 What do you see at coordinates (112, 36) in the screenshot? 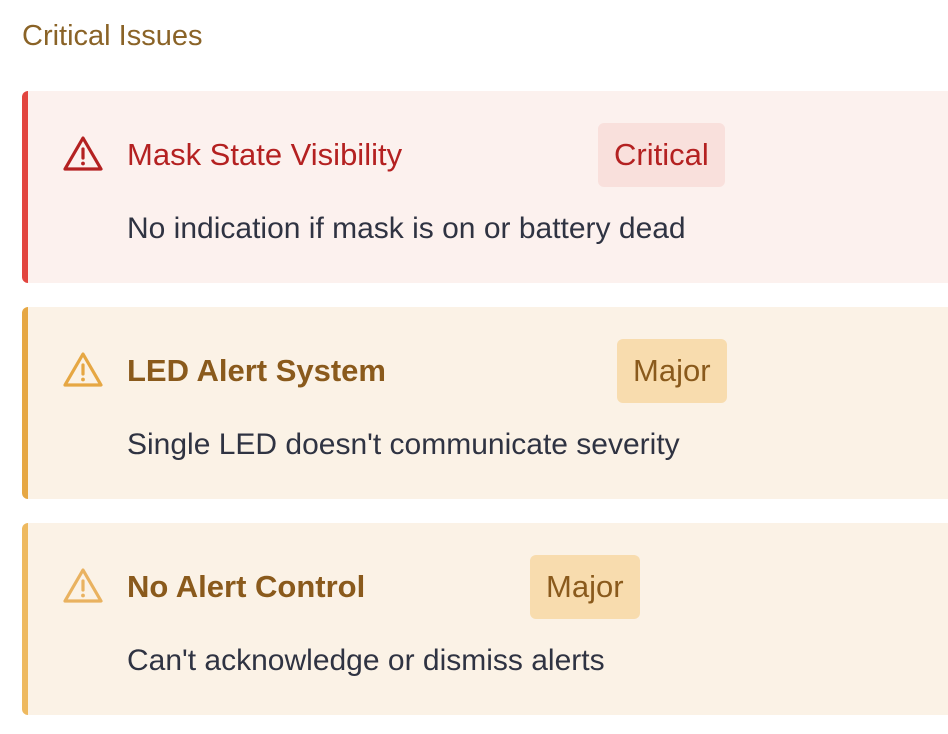
I see `section-title: Critical Issues` at bounding box center [112, 36].